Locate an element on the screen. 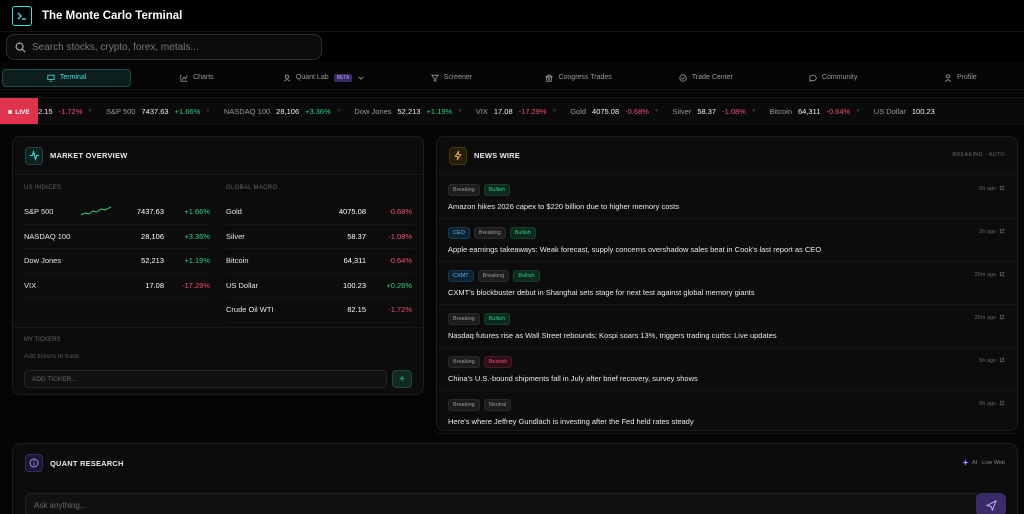  quote-row: US Dollar 100.23 +0.26% is located at coordinates (320, 286).